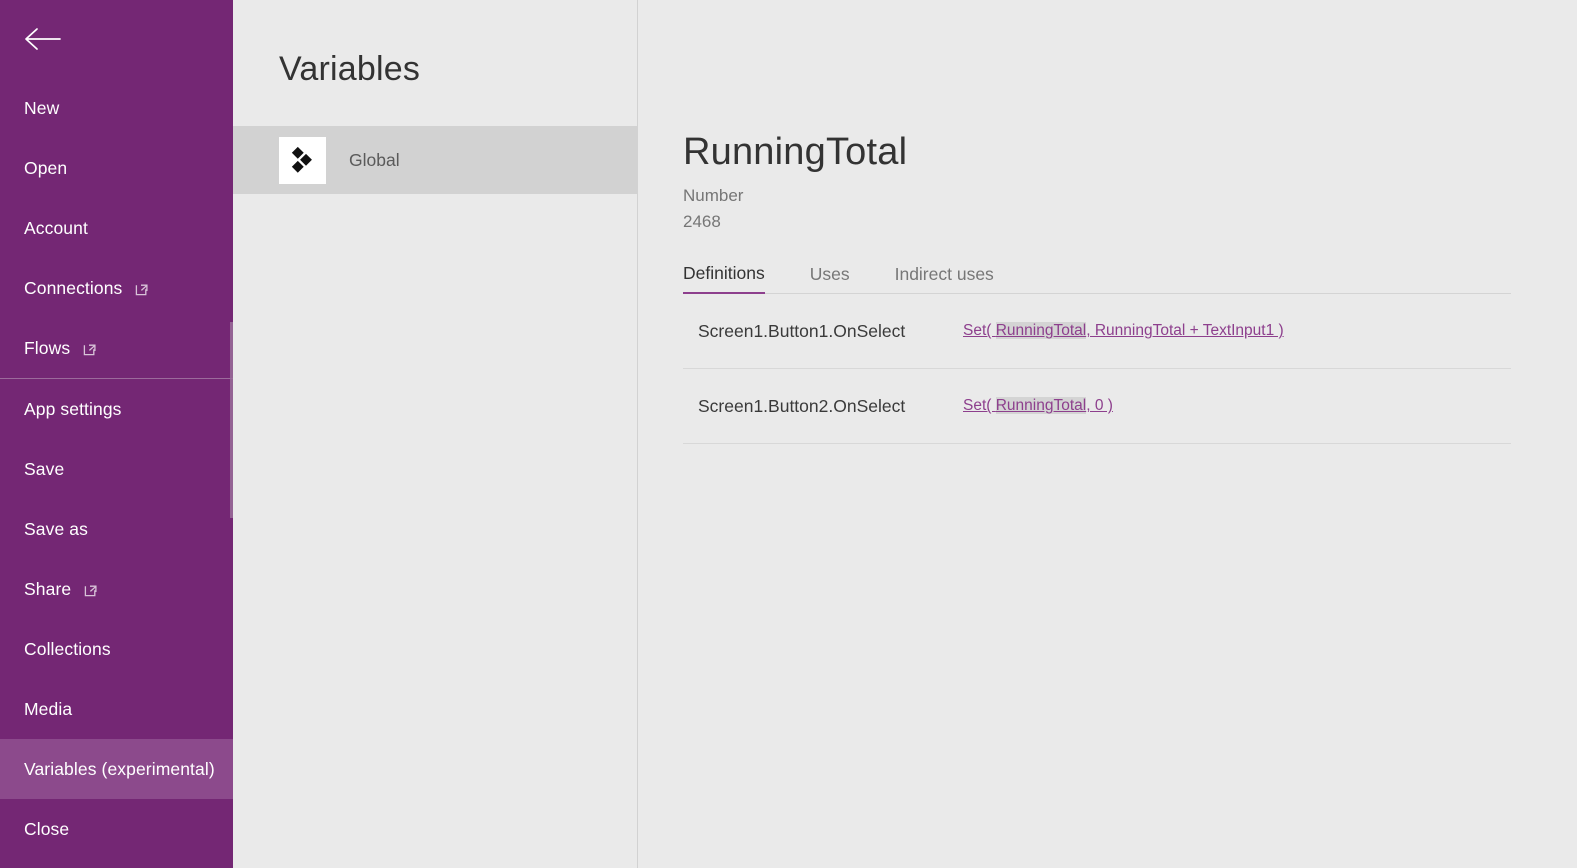  What do you see at coordinates (116, 529) in the screenshot?
I see `sidebar-item-save-as: Save as` at bounding box center [116, 529].